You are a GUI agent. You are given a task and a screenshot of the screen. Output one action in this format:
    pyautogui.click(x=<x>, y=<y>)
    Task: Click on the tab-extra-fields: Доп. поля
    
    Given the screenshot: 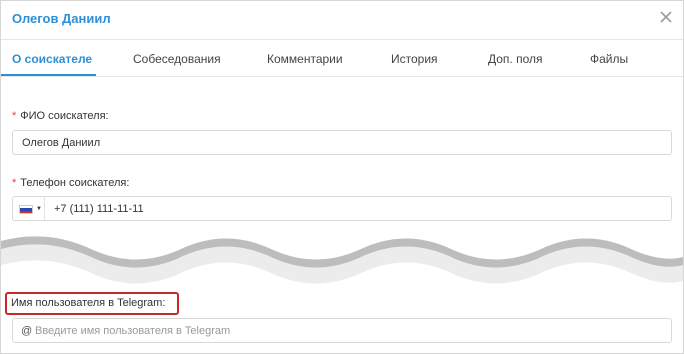 What is the action you would take?
    pyautogui.click(x=515, y=59)
    